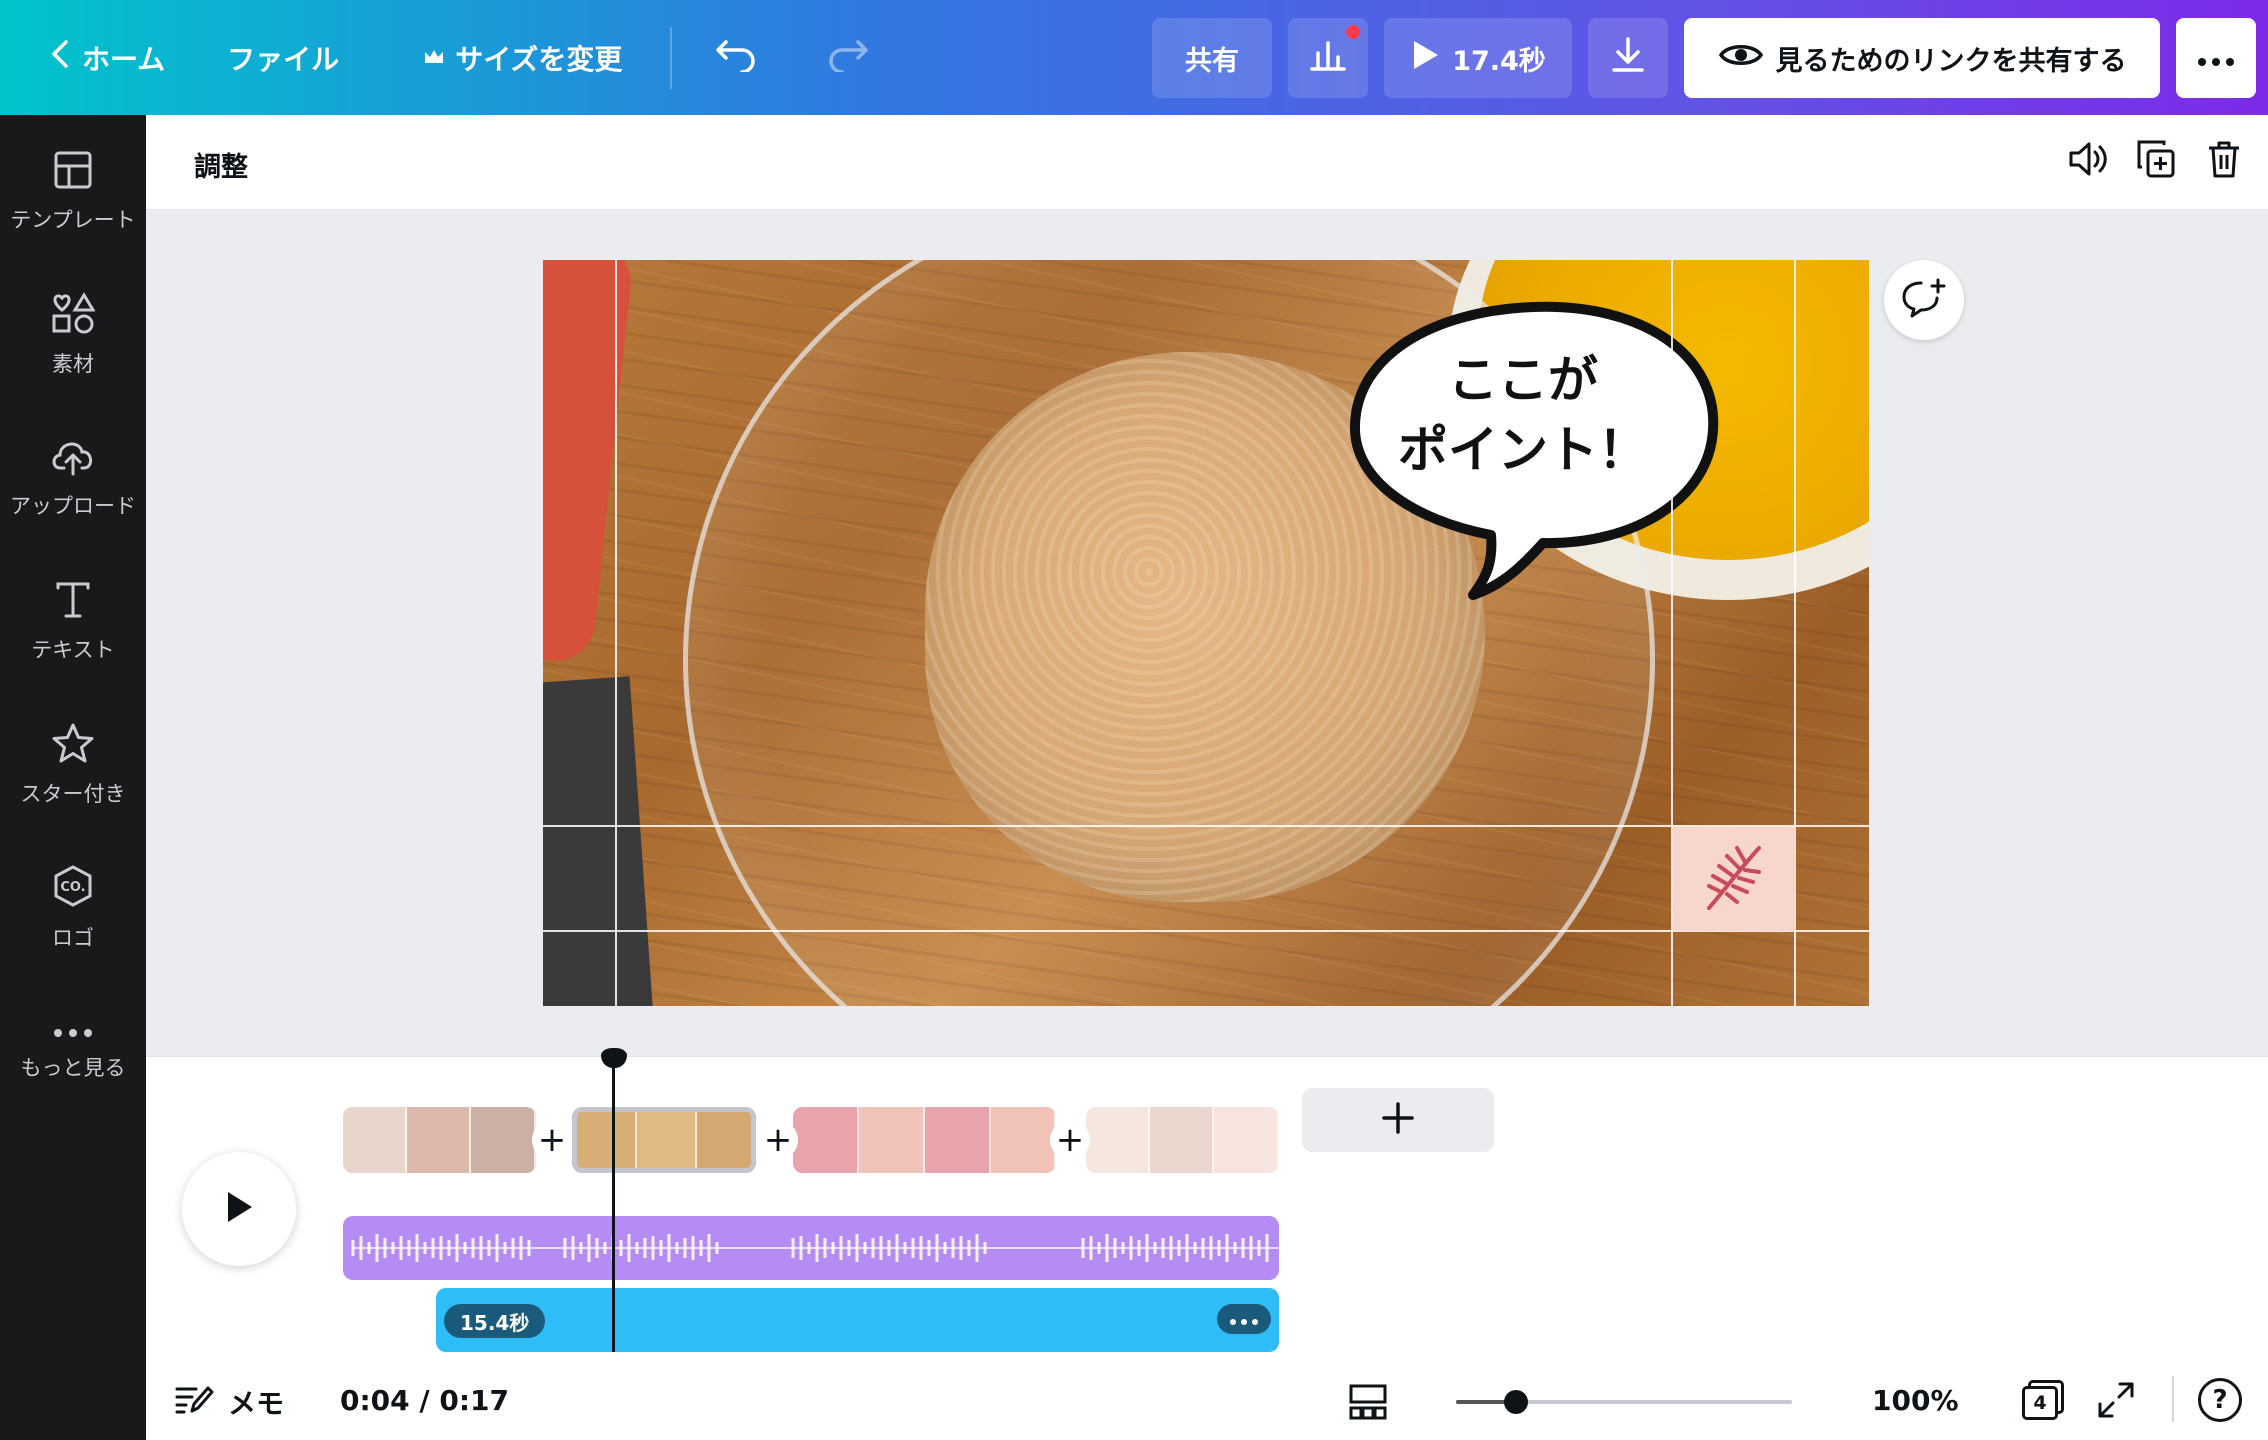  I want to click on insights-button, so click(1328, 58).